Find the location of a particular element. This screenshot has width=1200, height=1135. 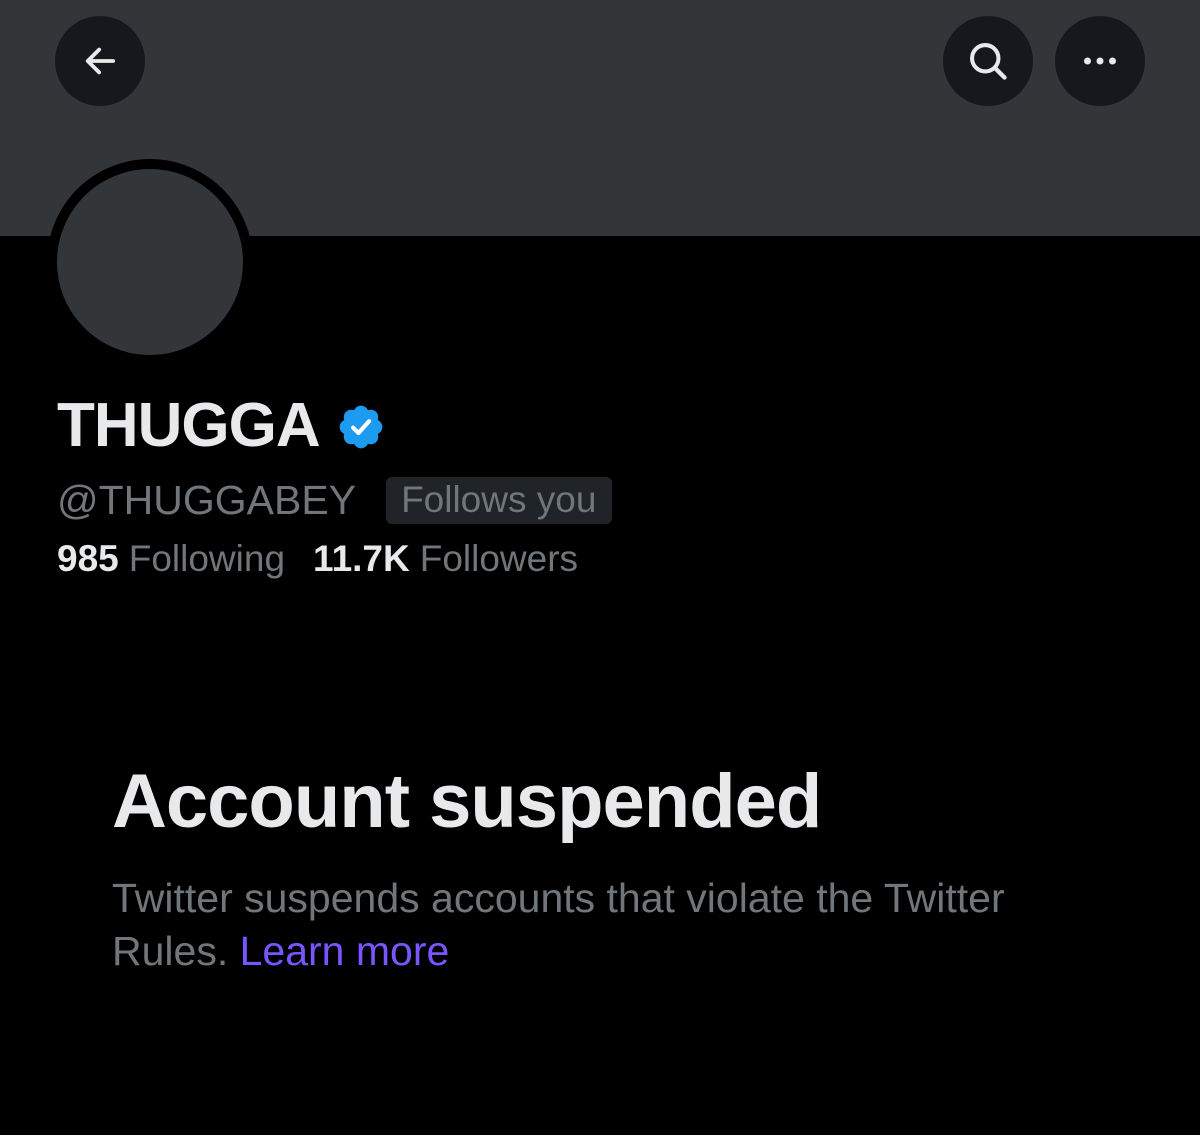

display-name-row: THUGGA is located at coordinates (221, 425).